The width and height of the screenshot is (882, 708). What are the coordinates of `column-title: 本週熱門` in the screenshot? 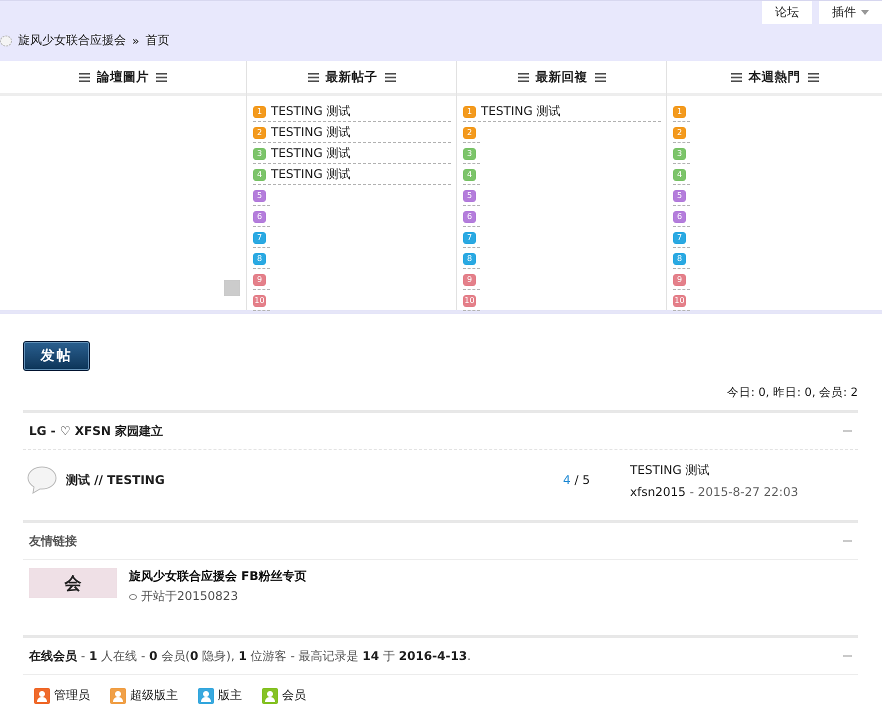 It's located at (774, 77).